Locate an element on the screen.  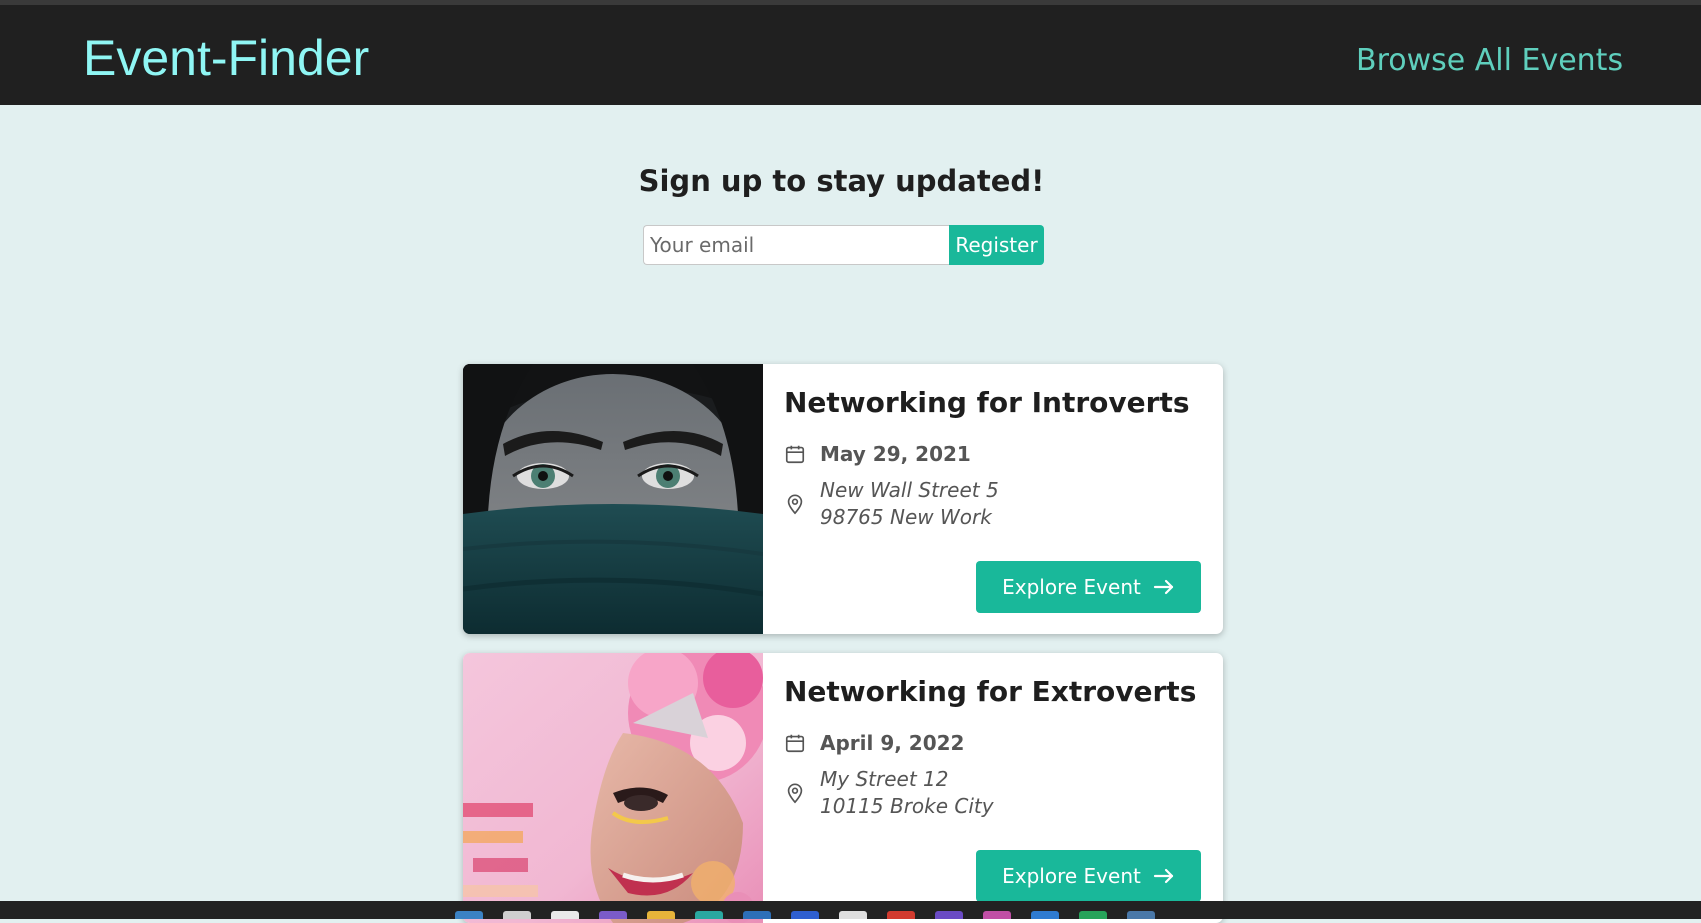
event-address-line2: 10115 Broke City is located at coordinates (907, 806).